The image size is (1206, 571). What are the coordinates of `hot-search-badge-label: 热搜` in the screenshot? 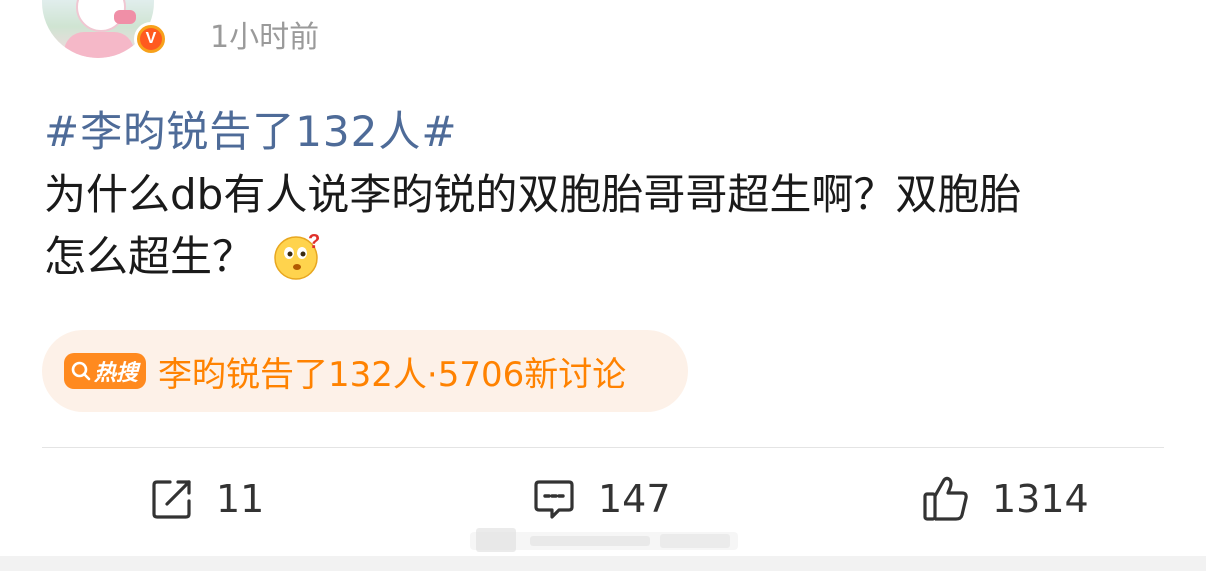 It's located at (116, 373).